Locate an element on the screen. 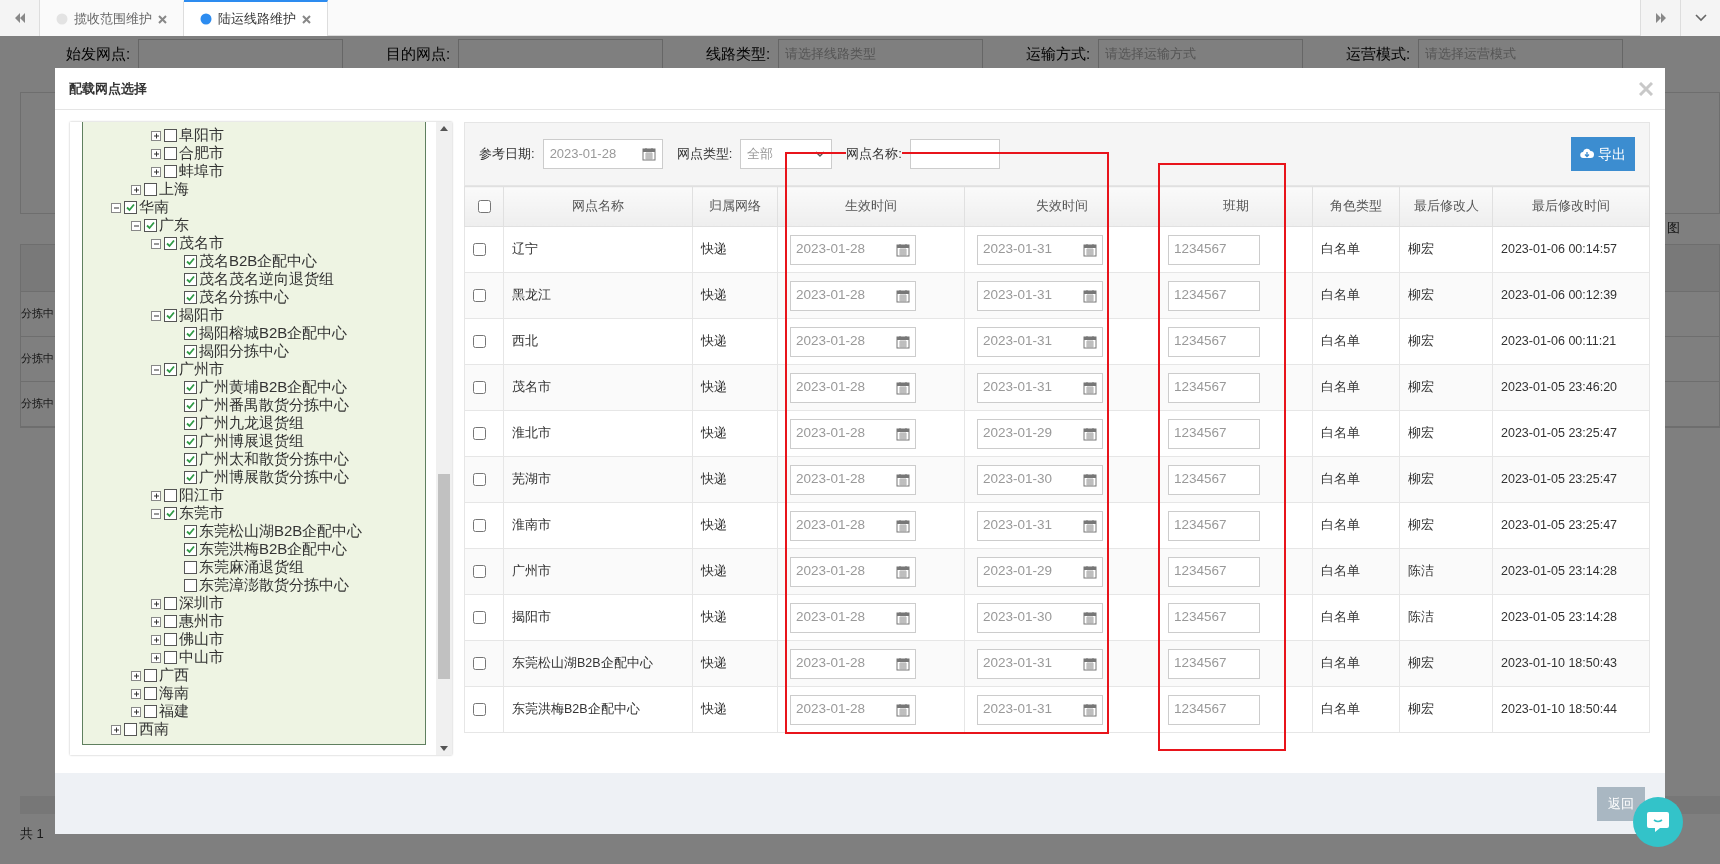 The width and height of the screenshot is (1720, 864). scroll-left-button is located at coordinates (20, 18).